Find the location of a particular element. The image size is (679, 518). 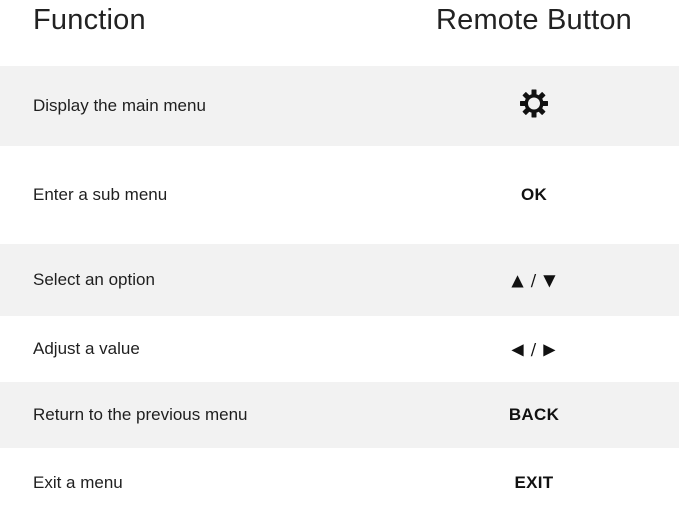

function-cell: Adjust a value is located at coordinates (86, 348).